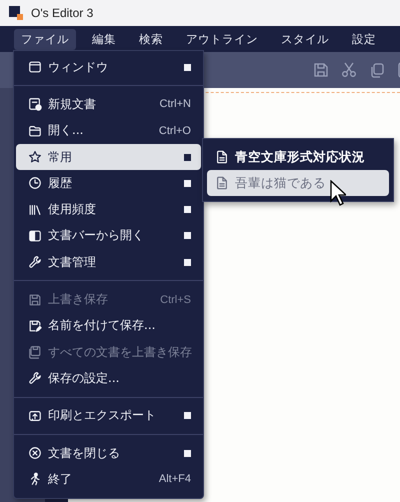 This screenshot has width=400, height=502. Describe the element at coordinates (35, 352) in the screenshot. I see `save-all-icon` at that location.